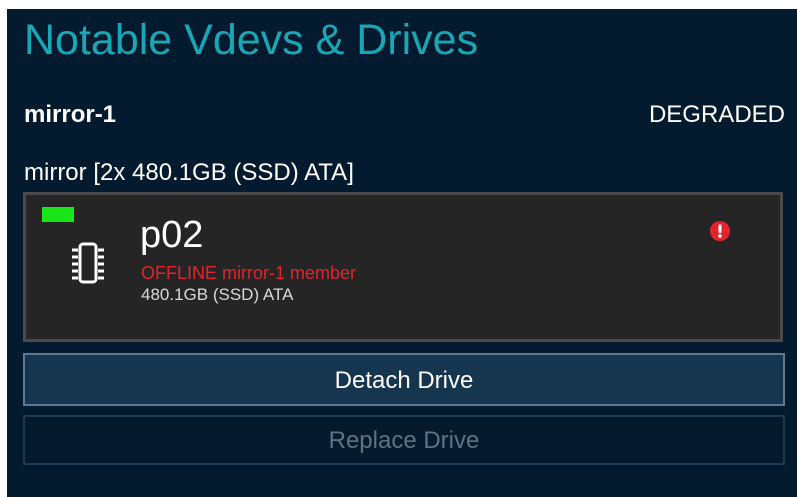 This screenshot has width=797, height=497. I want to click on vdev-status: DEGRADED, so click(716, 114).